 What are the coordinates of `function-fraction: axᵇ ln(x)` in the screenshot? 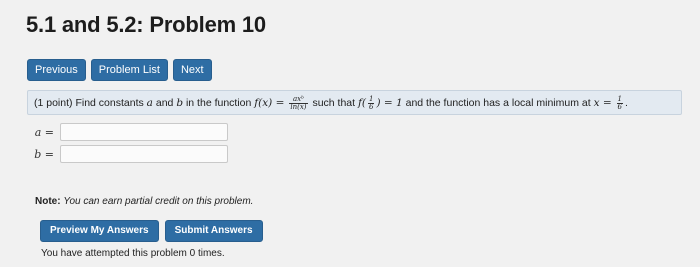 It's located at (298, 103).